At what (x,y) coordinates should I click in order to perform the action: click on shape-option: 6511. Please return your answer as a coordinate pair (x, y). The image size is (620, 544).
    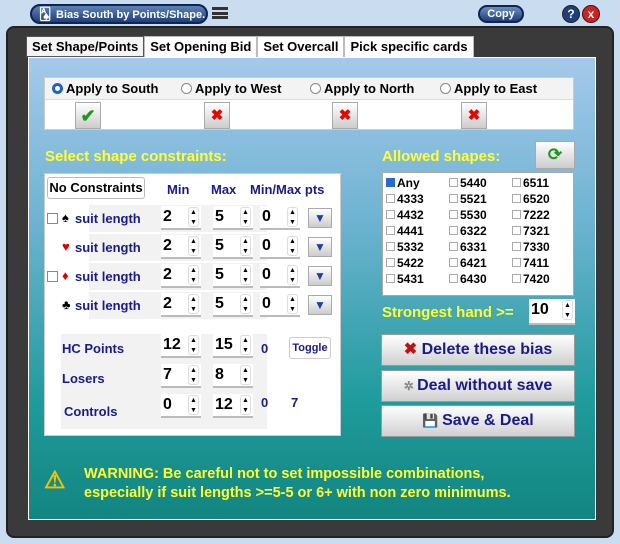
    Looking at the image, I should click on (530, 182).